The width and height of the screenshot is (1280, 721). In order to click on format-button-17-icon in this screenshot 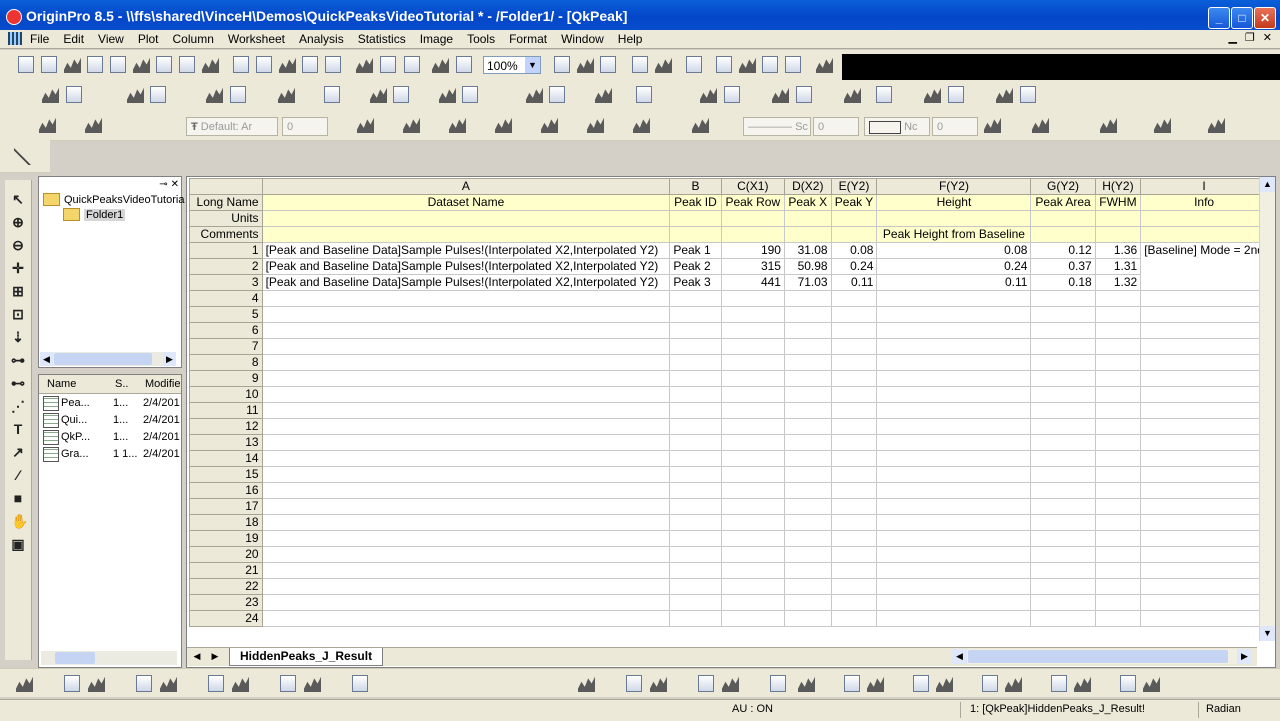, I will do `click(618, 124)`.